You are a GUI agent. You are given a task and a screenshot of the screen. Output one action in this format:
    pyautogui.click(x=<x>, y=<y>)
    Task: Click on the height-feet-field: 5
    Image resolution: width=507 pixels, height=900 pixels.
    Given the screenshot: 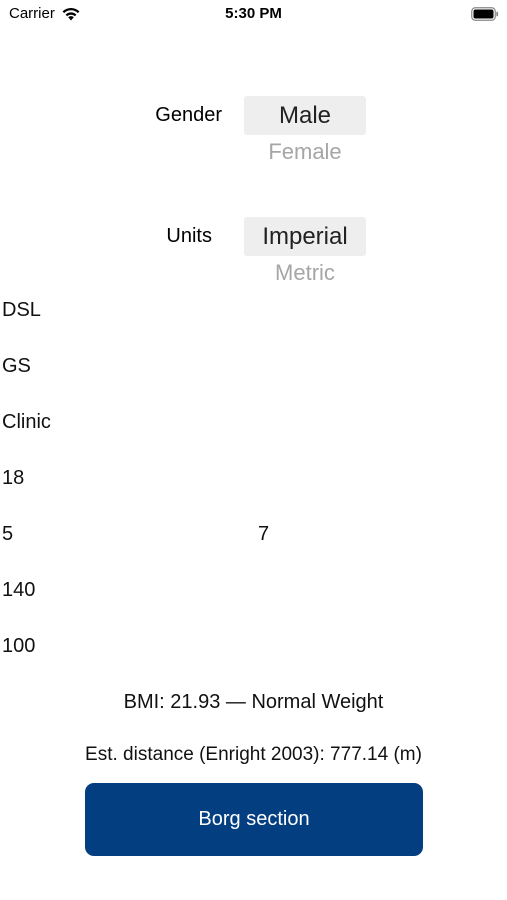 What is the action you would take?
    pyautogui.click(x=7, y=534)
    